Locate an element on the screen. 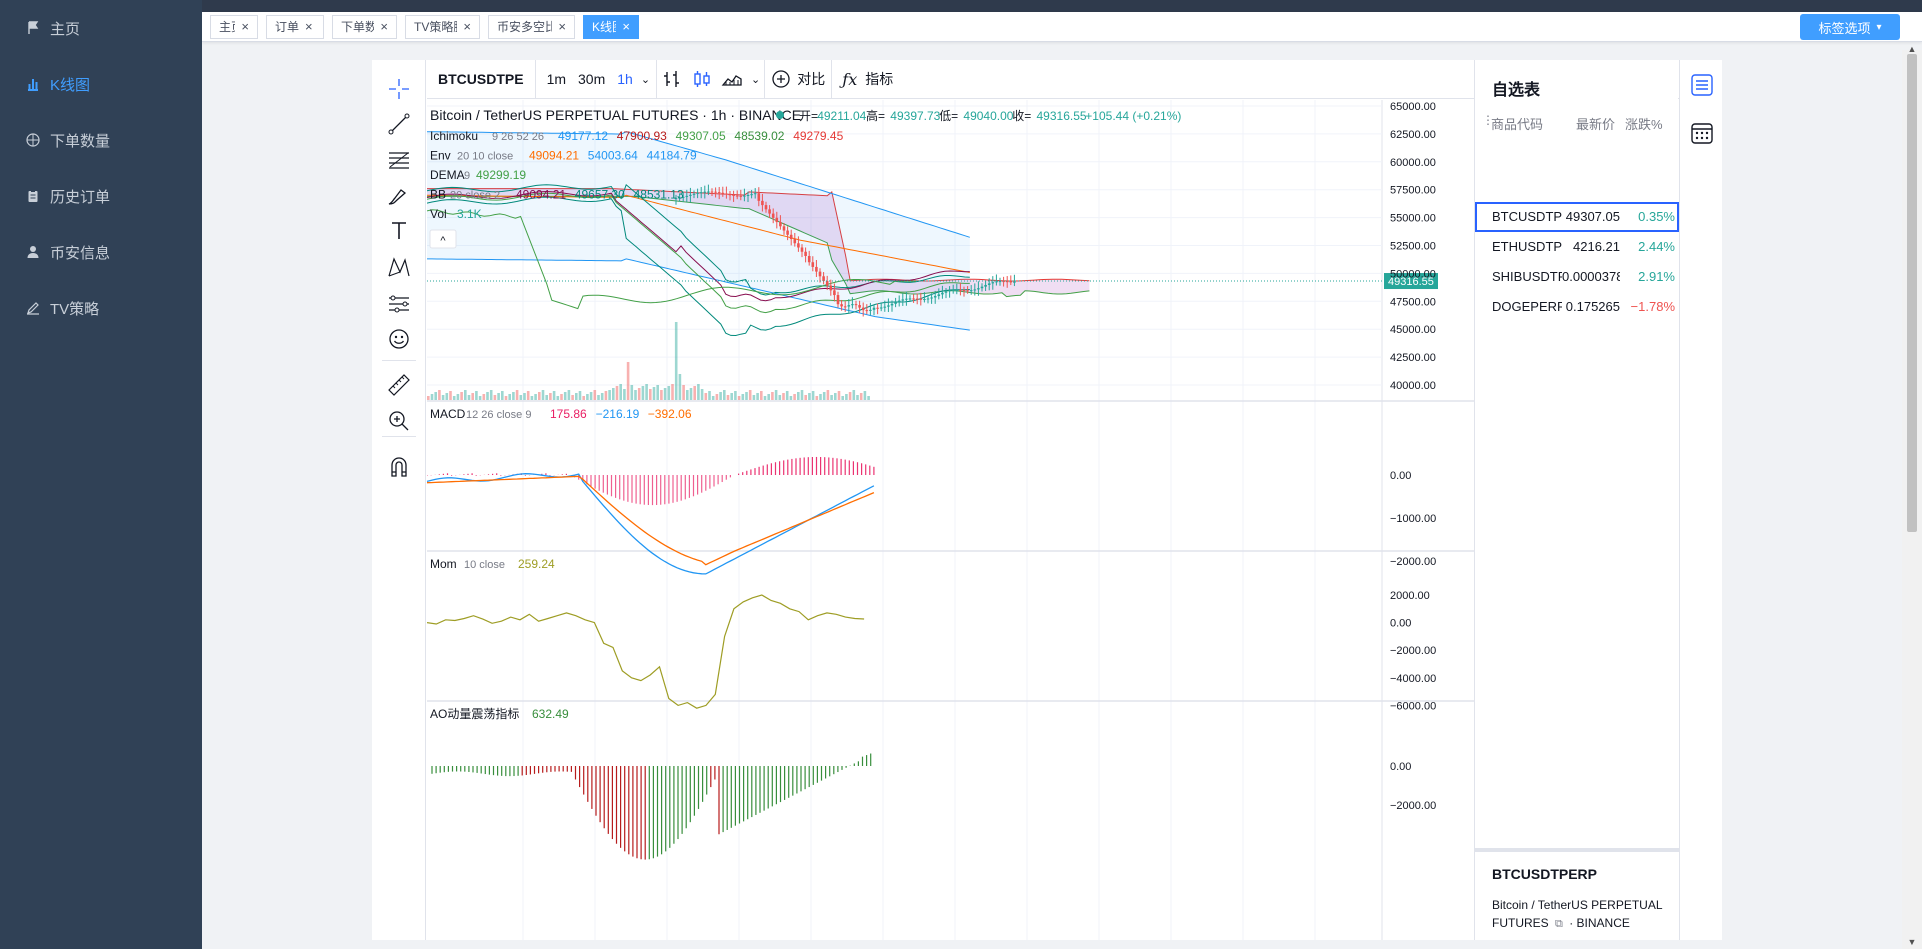 The width and height of the screenshot is (1922, 949). row-change: −1.78% is located at coordinates (1652, 306).